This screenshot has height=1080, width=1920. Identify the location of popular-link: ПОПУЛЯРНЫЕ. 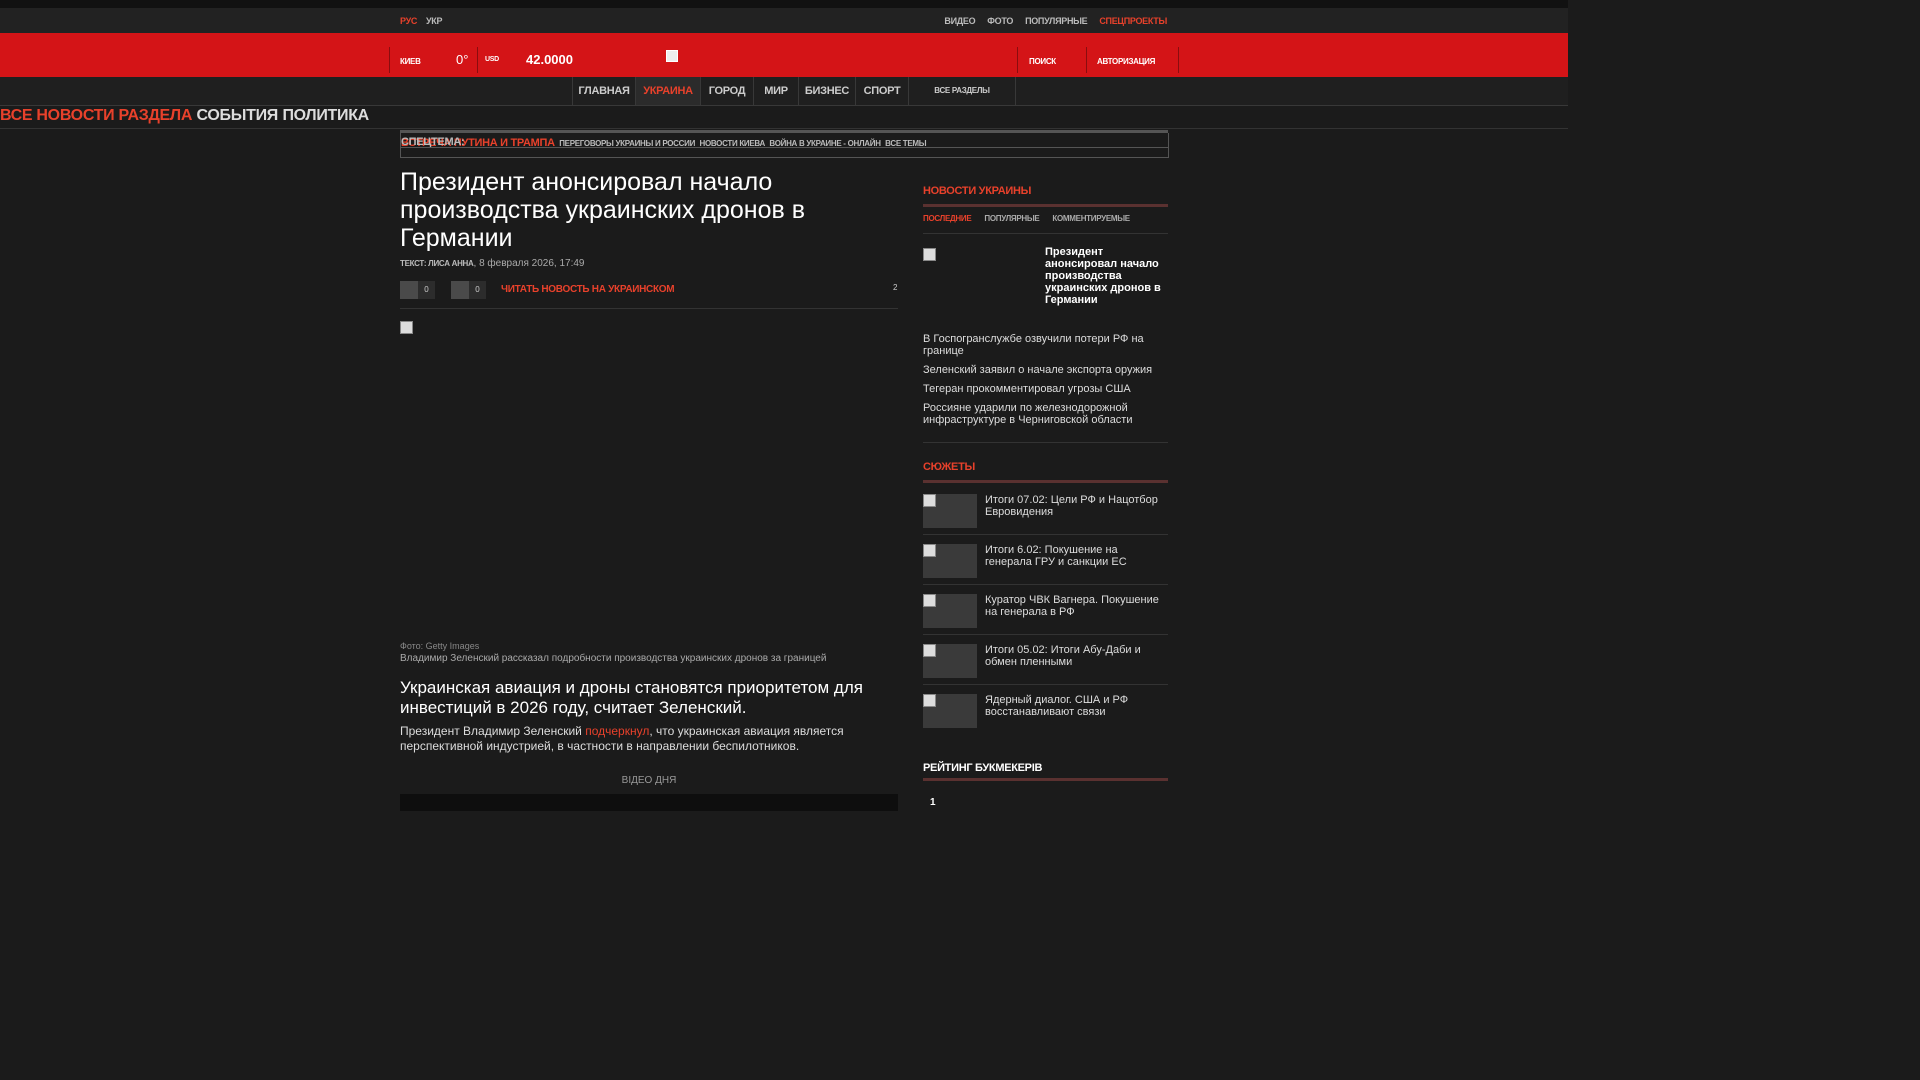
(1056, 21).